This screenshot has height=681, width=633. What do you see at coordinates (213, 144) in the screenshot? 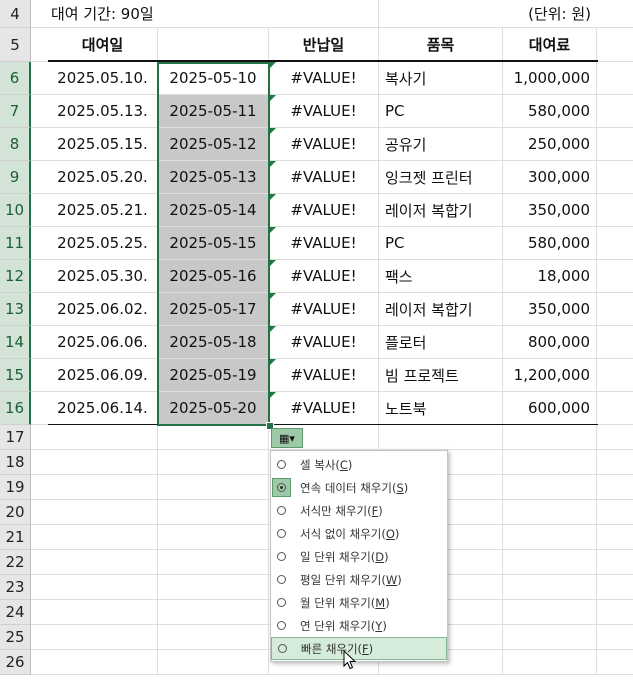
I see `filled-date-cell: 2025-05-12` at bounding box center [213, 144].